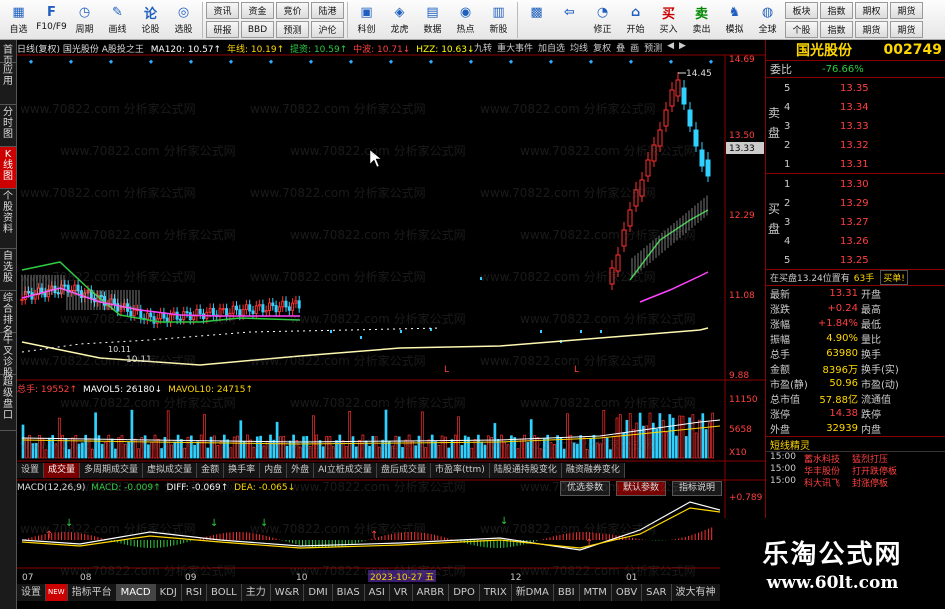 The height and width of the screenshot is (609, 945). Describe the element at coordinates (483, 47) in the screenshot. I see `chart-header-button: 九转` at that location.